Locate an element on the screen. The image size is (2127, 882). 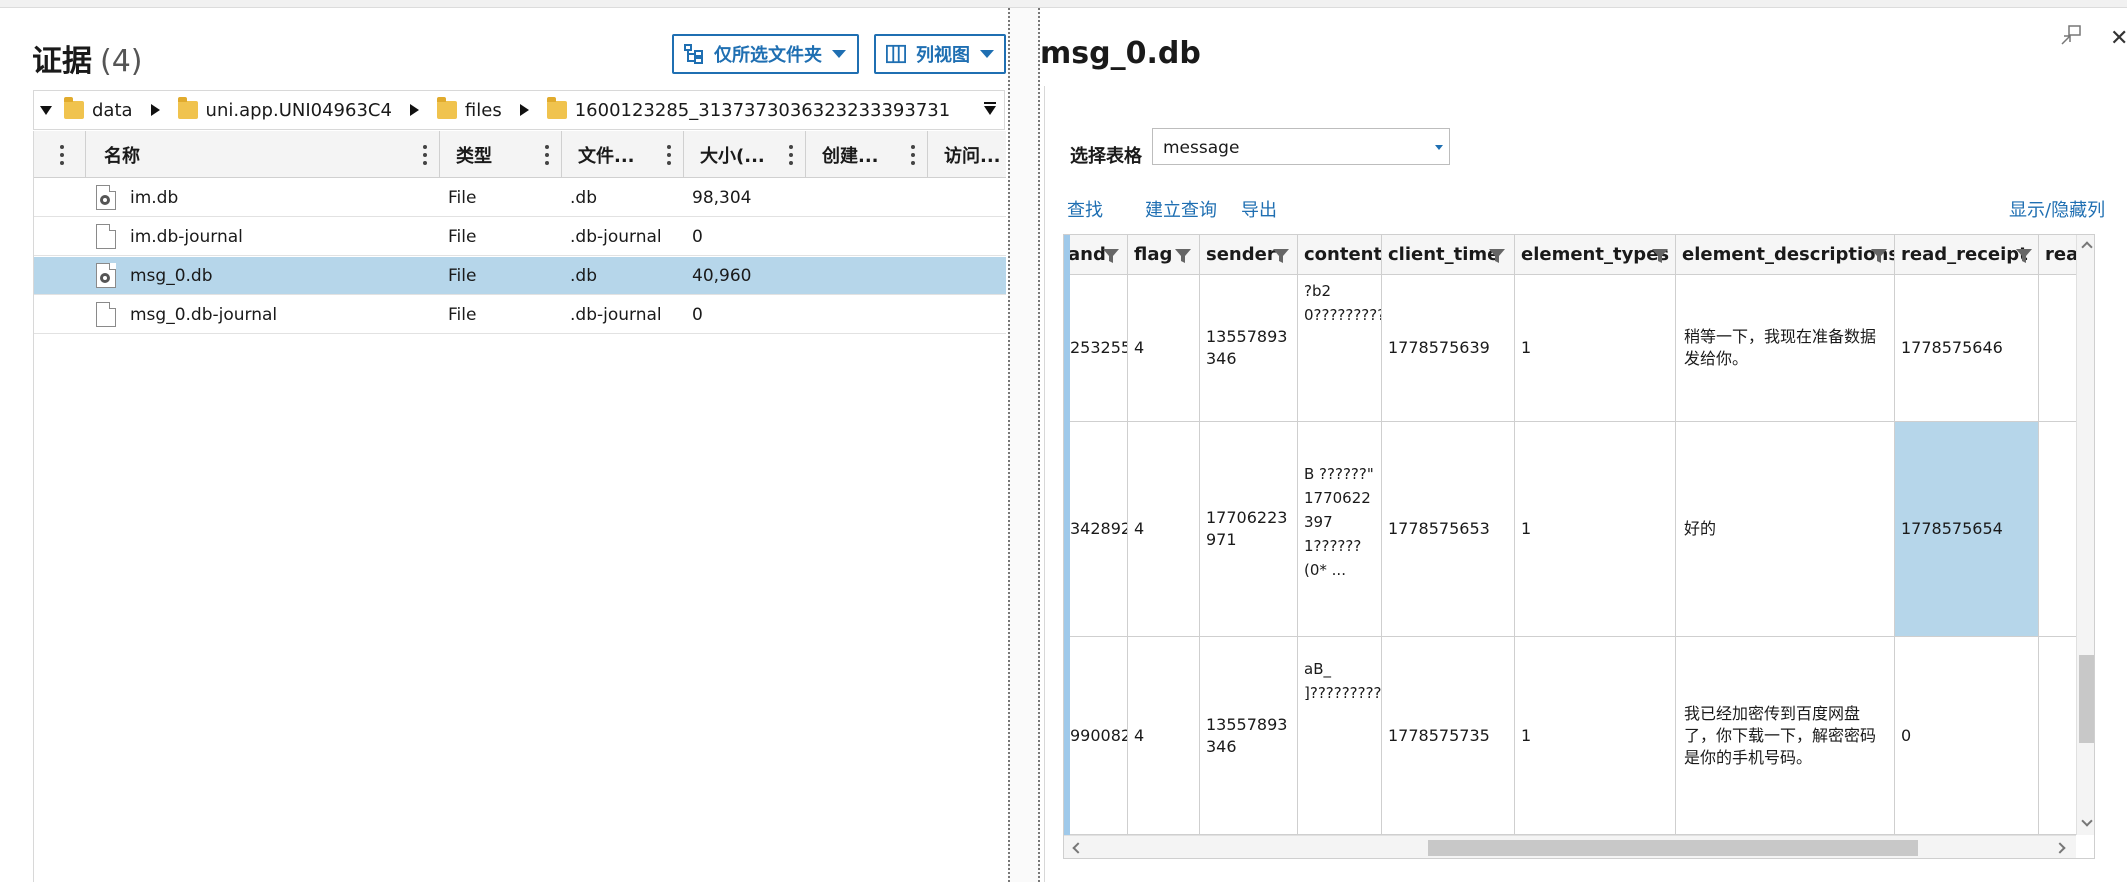
grid-cell: 253255 is located at coordinates (1096, 348).